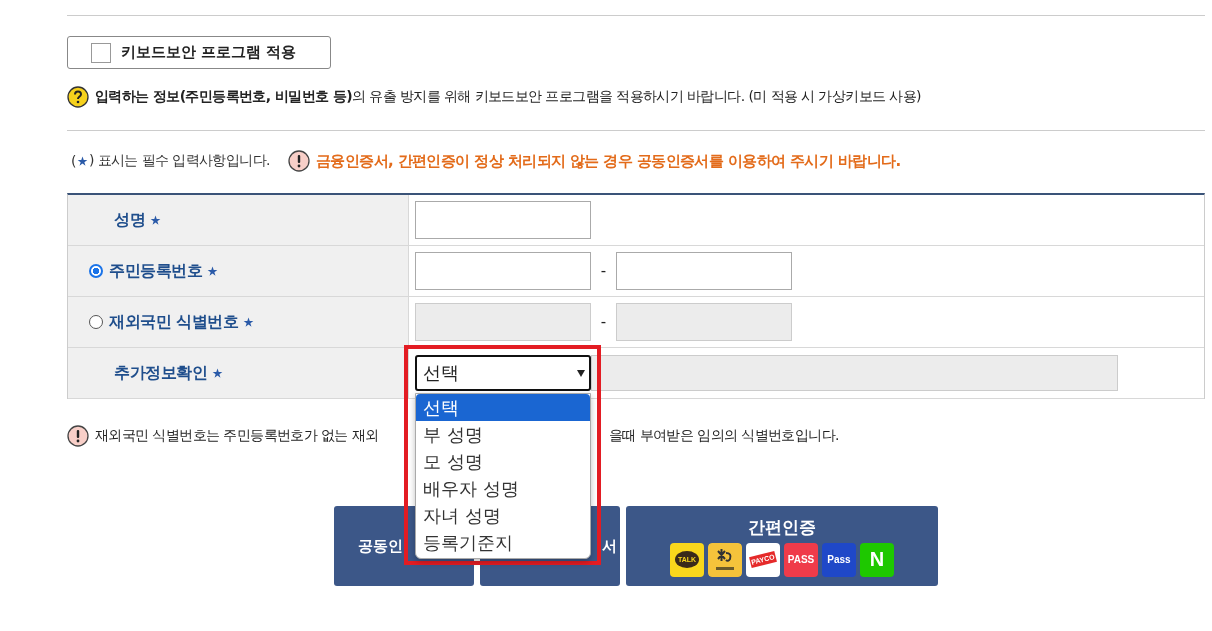  What do you see at coordinates (503, 407) in the screenshot?
I see `dropdown-option: 선택` at bounding box center [503, 407].